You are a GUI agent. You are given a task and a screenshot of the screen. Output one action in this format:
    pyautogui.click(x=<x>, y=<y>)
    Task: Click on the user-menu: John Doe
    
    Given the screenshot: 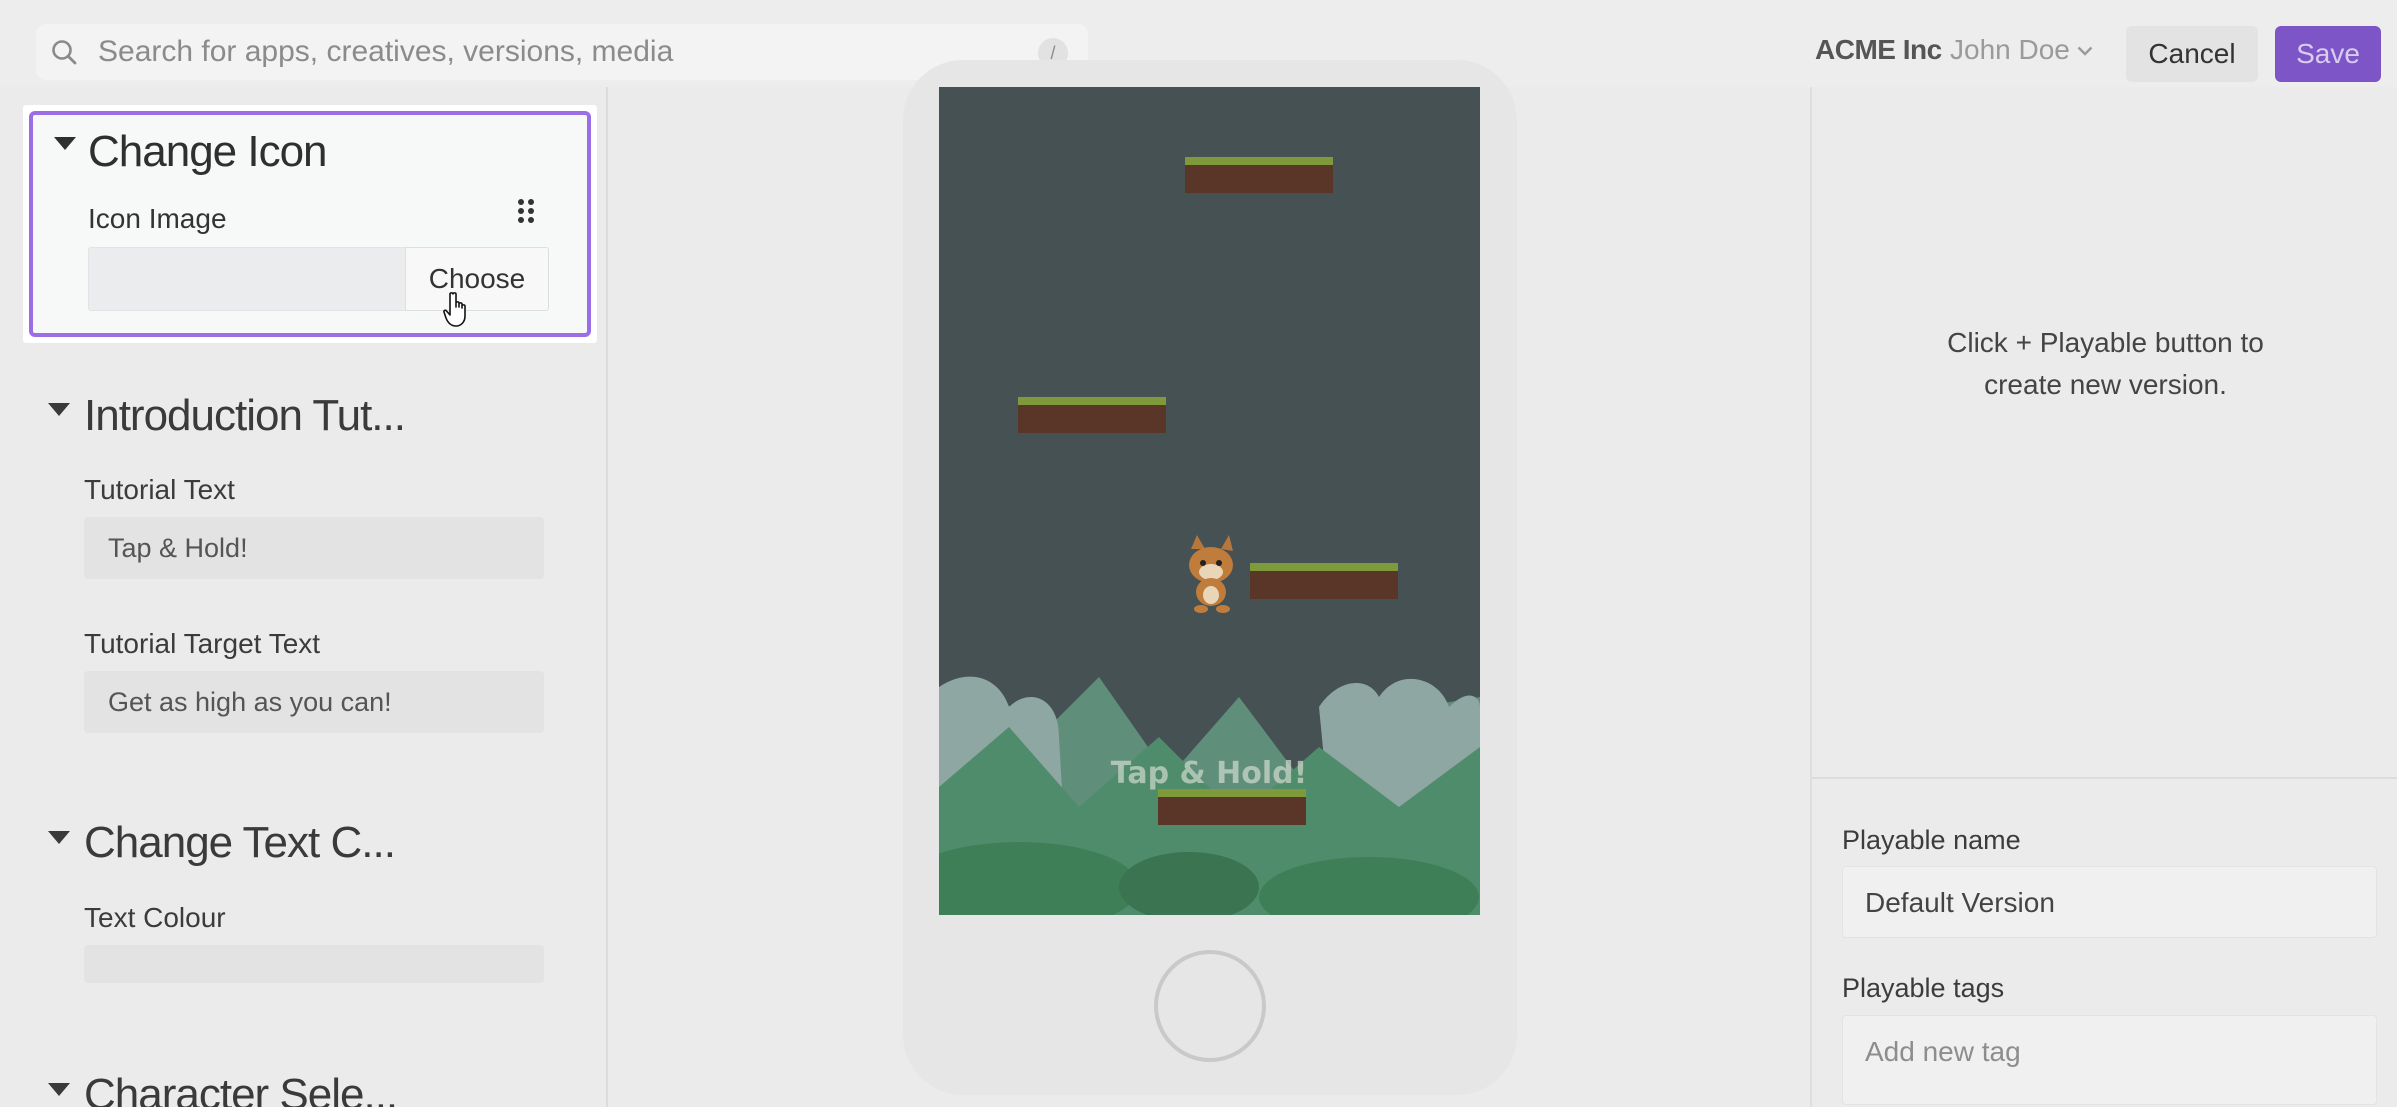 What is the action you would take?
    pyautogui.click(x=2010, y=50)
    